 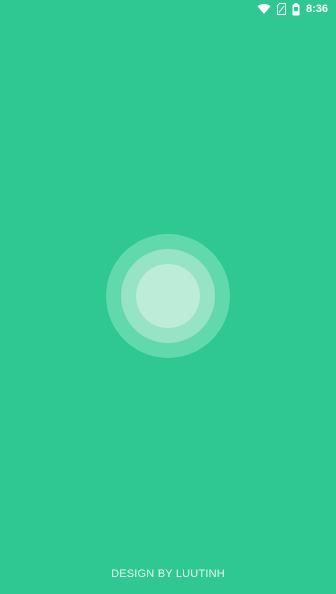 I want to click on logo-inner-circle, so click(x=168, y=296).